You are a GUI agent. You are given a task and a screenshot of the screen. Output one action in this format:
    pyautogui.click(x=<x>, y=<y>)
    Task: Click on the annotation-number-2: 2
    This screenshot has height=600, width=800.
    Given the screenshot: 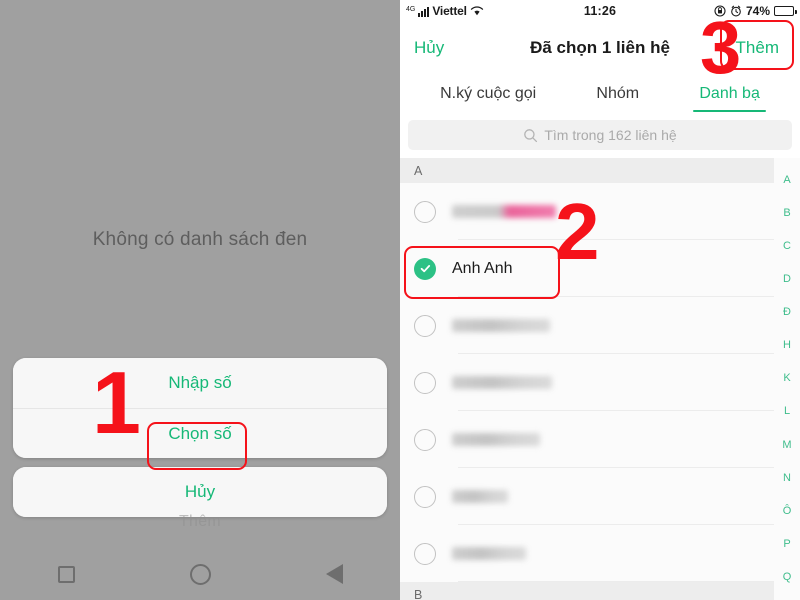 What is the action you would take?
    pyautogui.click(x=577, y=231)
    